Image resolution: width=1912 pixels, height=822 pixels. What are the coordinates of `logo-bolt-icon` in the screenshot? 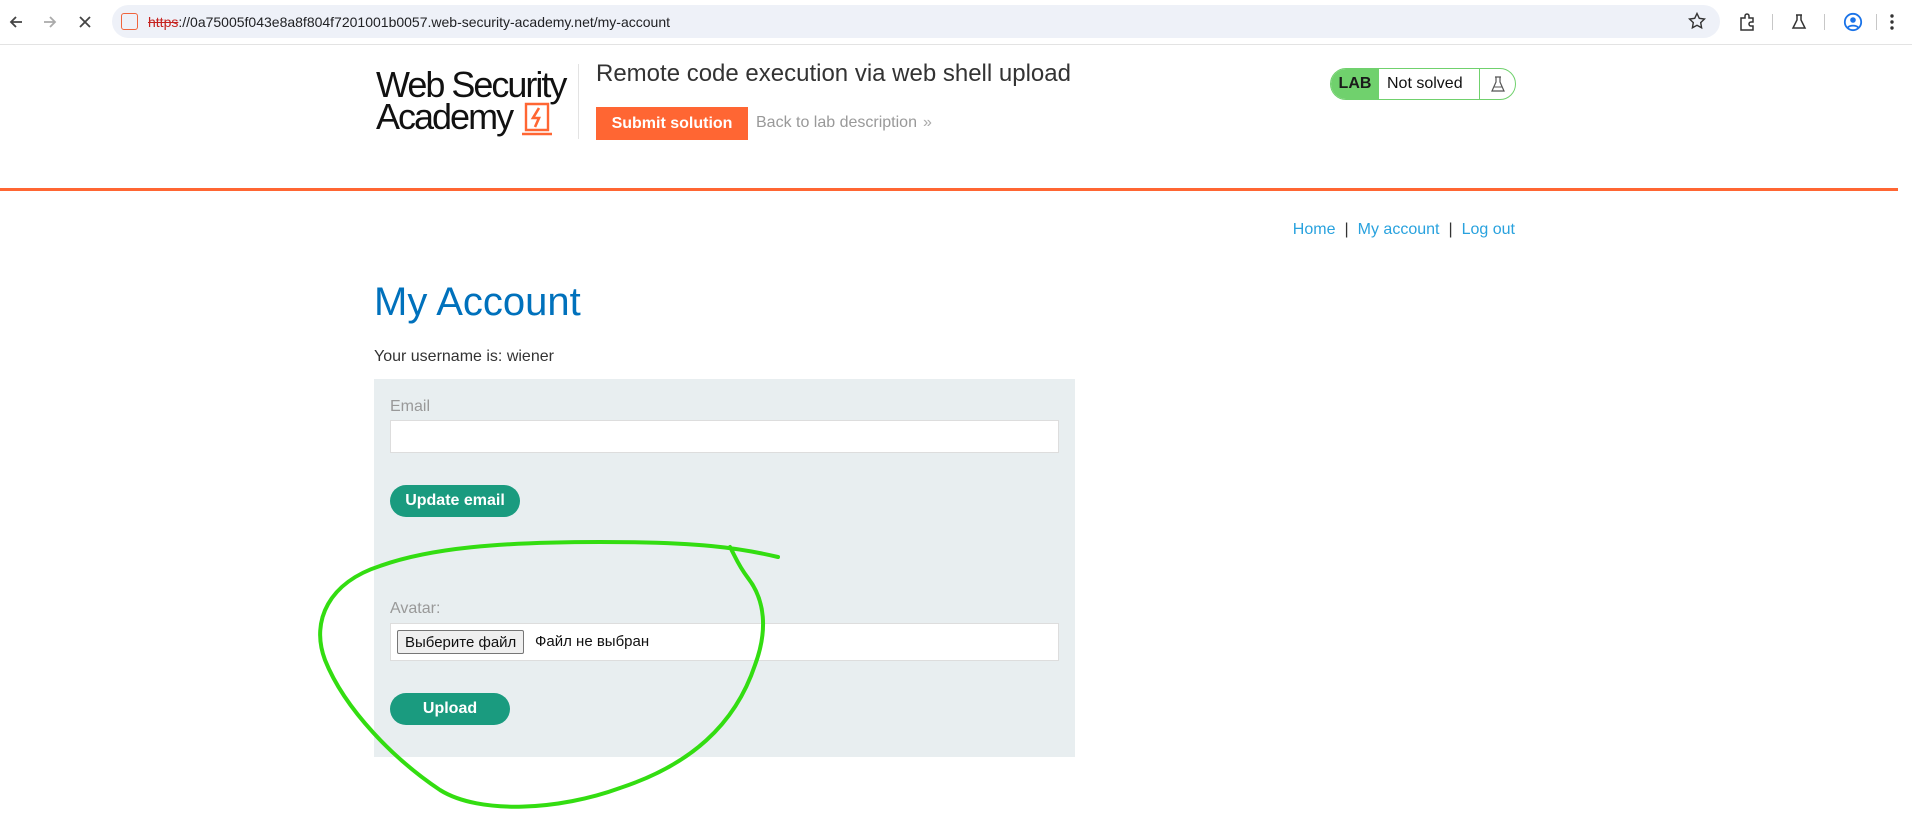 It's located at (537, 119).